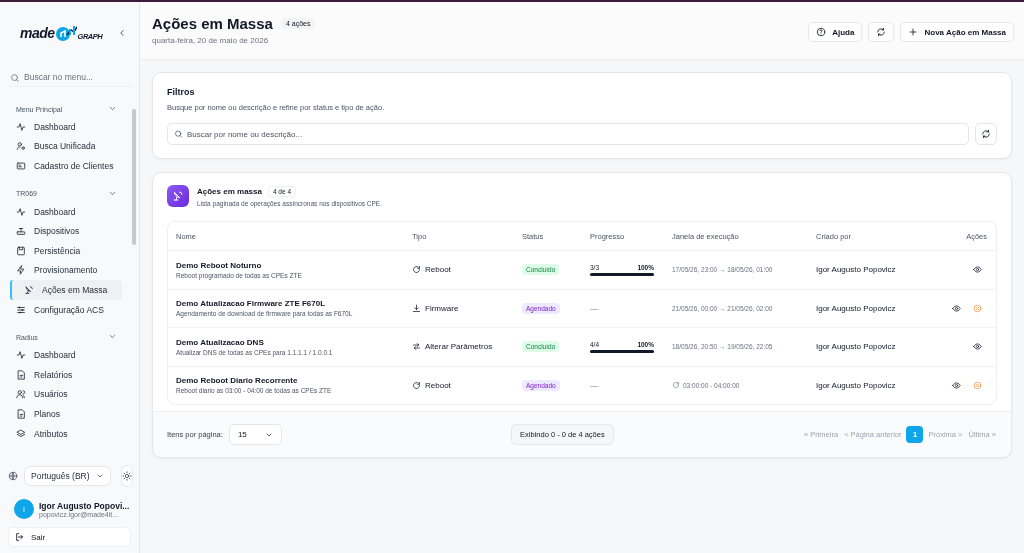 The width and height of the screenshot is (1024, 553). What do you see at coordinates (66, 231) in the screenshot?
I see `sidebar-item: Dispositivos` at bounding box center [66, 231].